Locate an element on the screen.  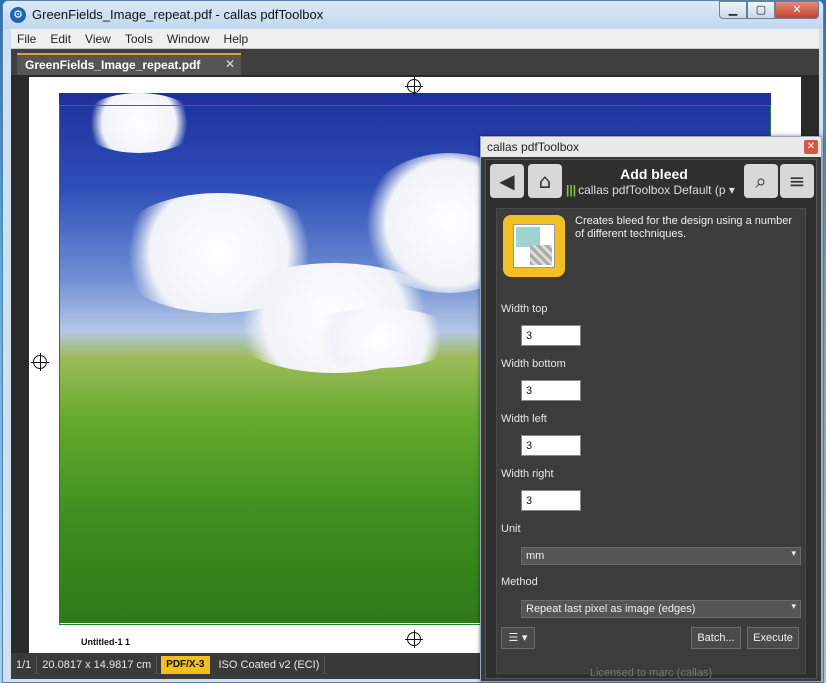
menu-bar: File Edit View Tools Window Help is located at coordinates (415, 39).